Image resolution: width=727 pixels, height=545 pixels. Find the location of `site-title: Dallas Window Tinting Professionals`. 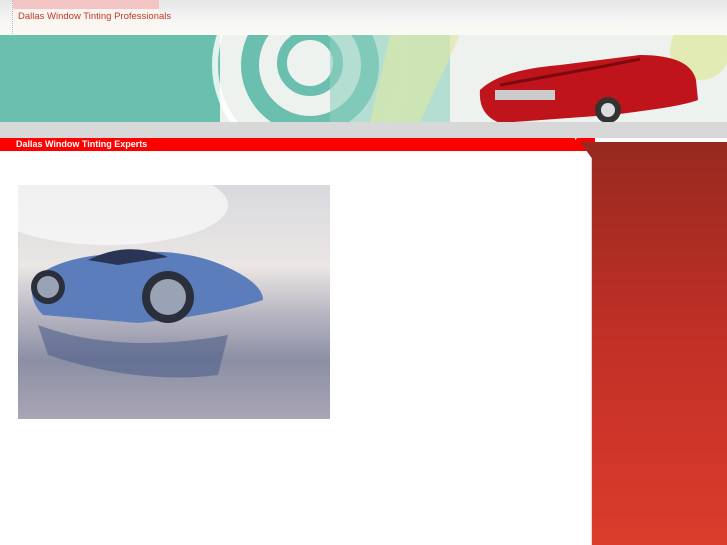

site-title: Dallas Window Tinting Professionals is located at coordinates (95, 16).